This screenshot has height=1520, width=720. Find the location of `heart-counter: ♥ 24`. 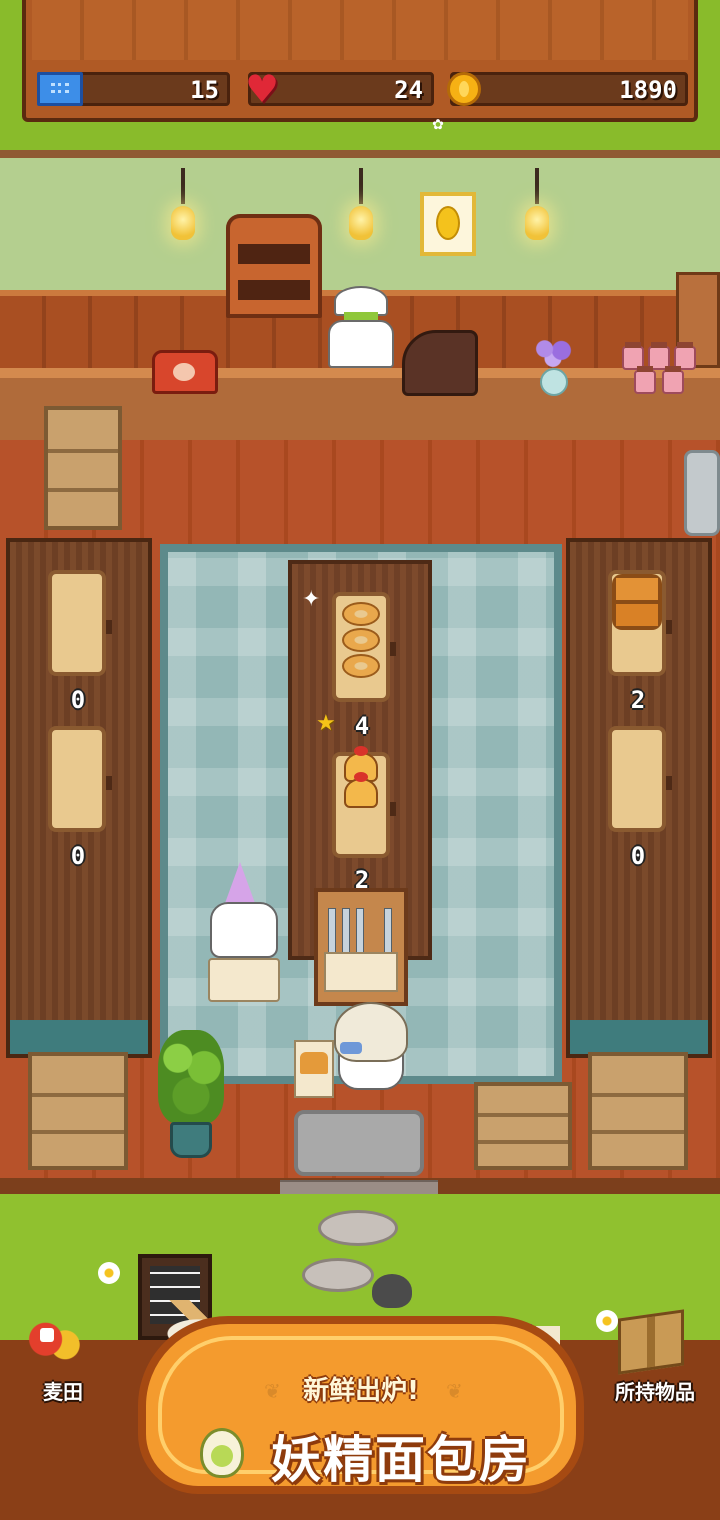

heart-counter: ♥ 24 is located at coordinates (339, 89).